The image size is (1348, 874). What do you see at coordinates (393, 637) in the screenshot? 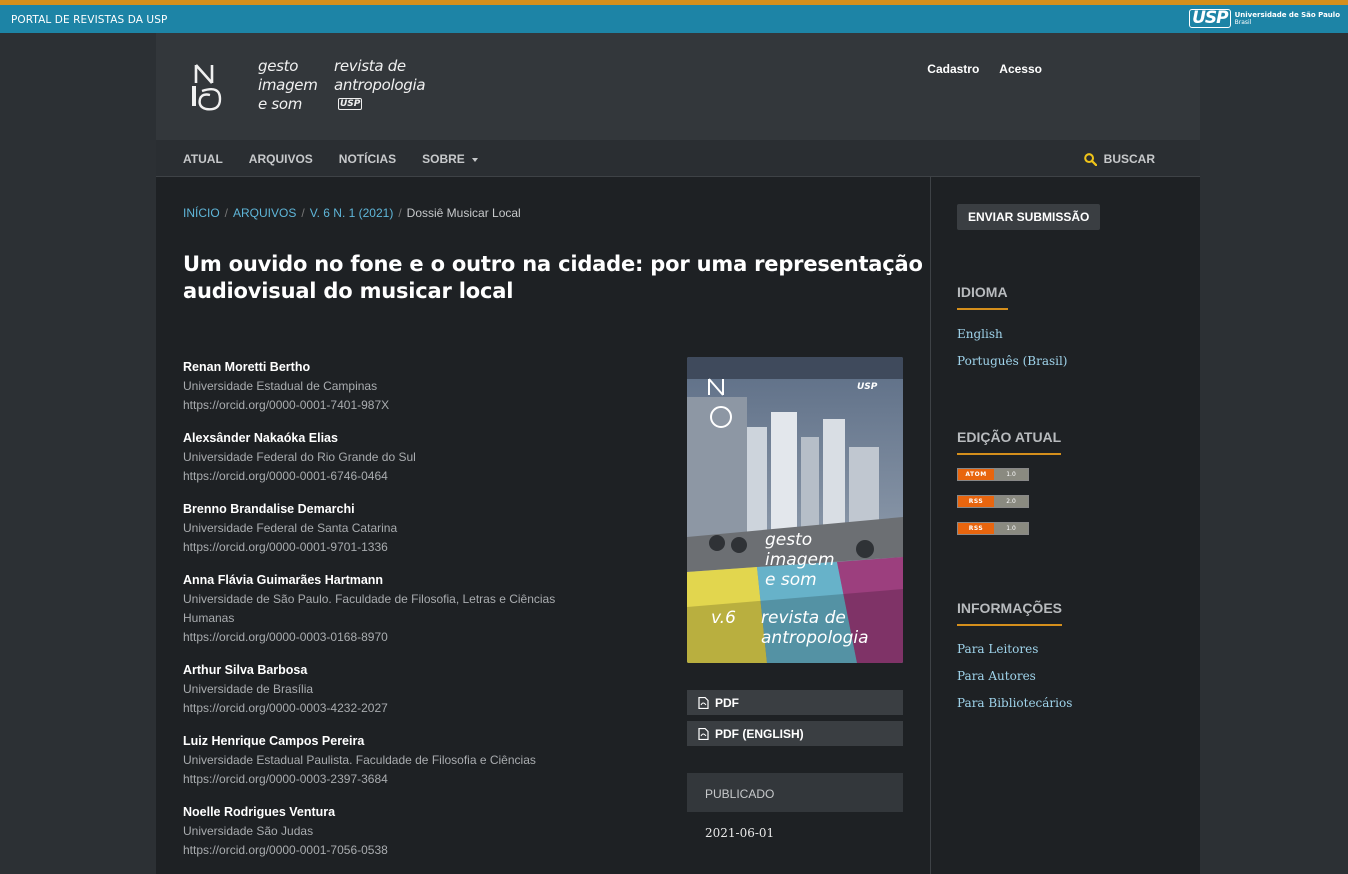
I see `author-orcid: https://orcid.org/0000-0003-0168-8970` at bounding box center [393, 637].